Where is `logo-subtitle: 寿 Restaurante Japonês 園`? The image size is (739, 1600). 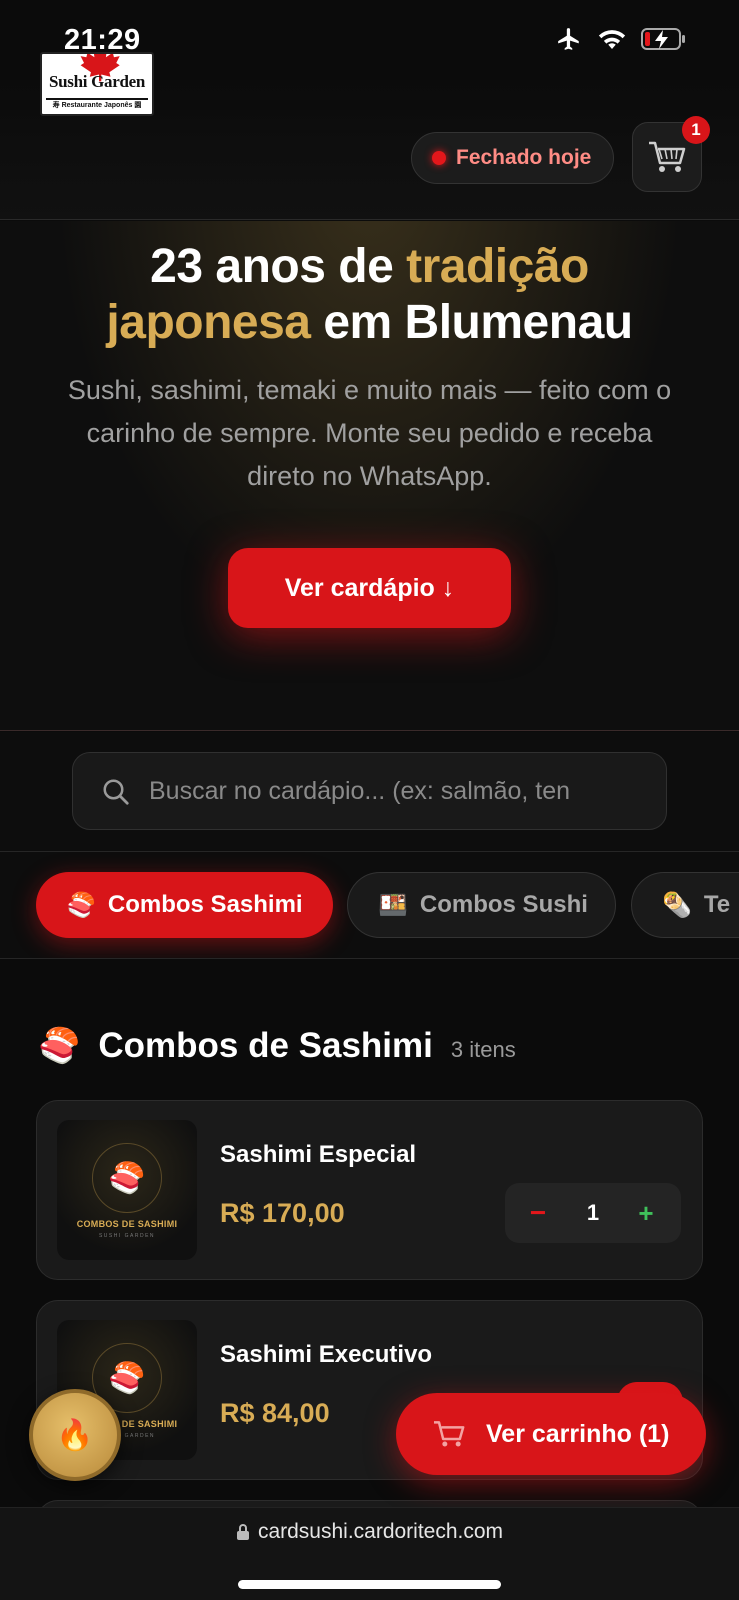 logo-subtitle: 寿 Restaurante Japonês 園 is located at coordinates (97, 105).